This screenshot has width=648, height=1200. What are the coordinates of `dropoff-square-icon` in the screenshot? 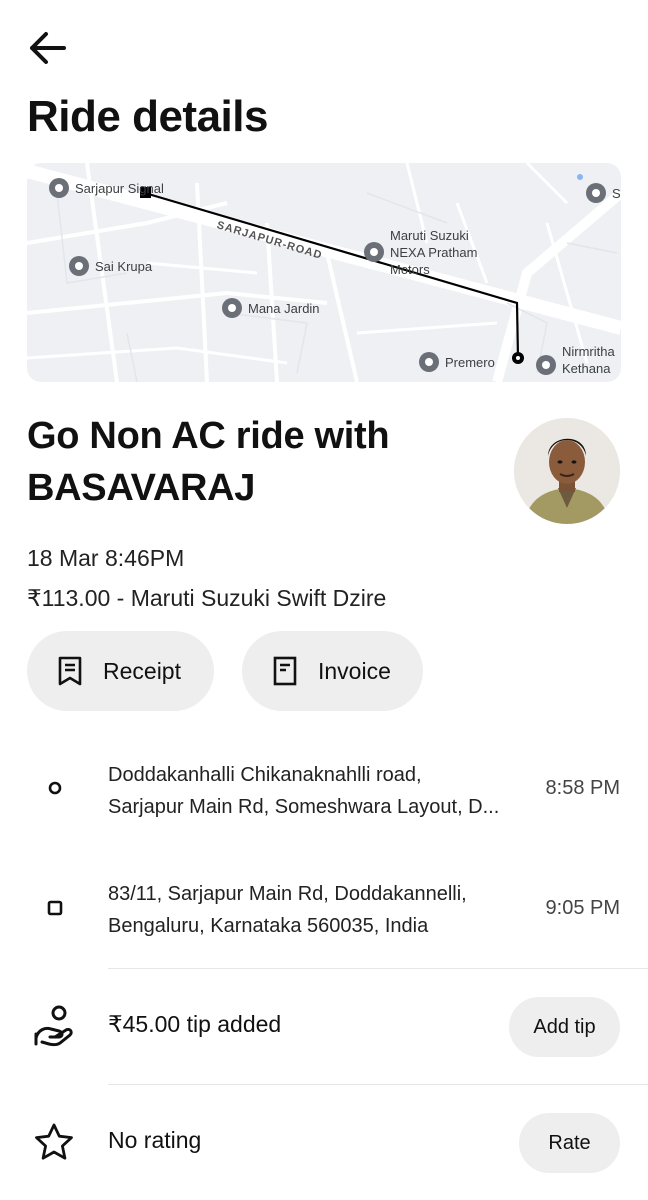 It's located at (55, 908).